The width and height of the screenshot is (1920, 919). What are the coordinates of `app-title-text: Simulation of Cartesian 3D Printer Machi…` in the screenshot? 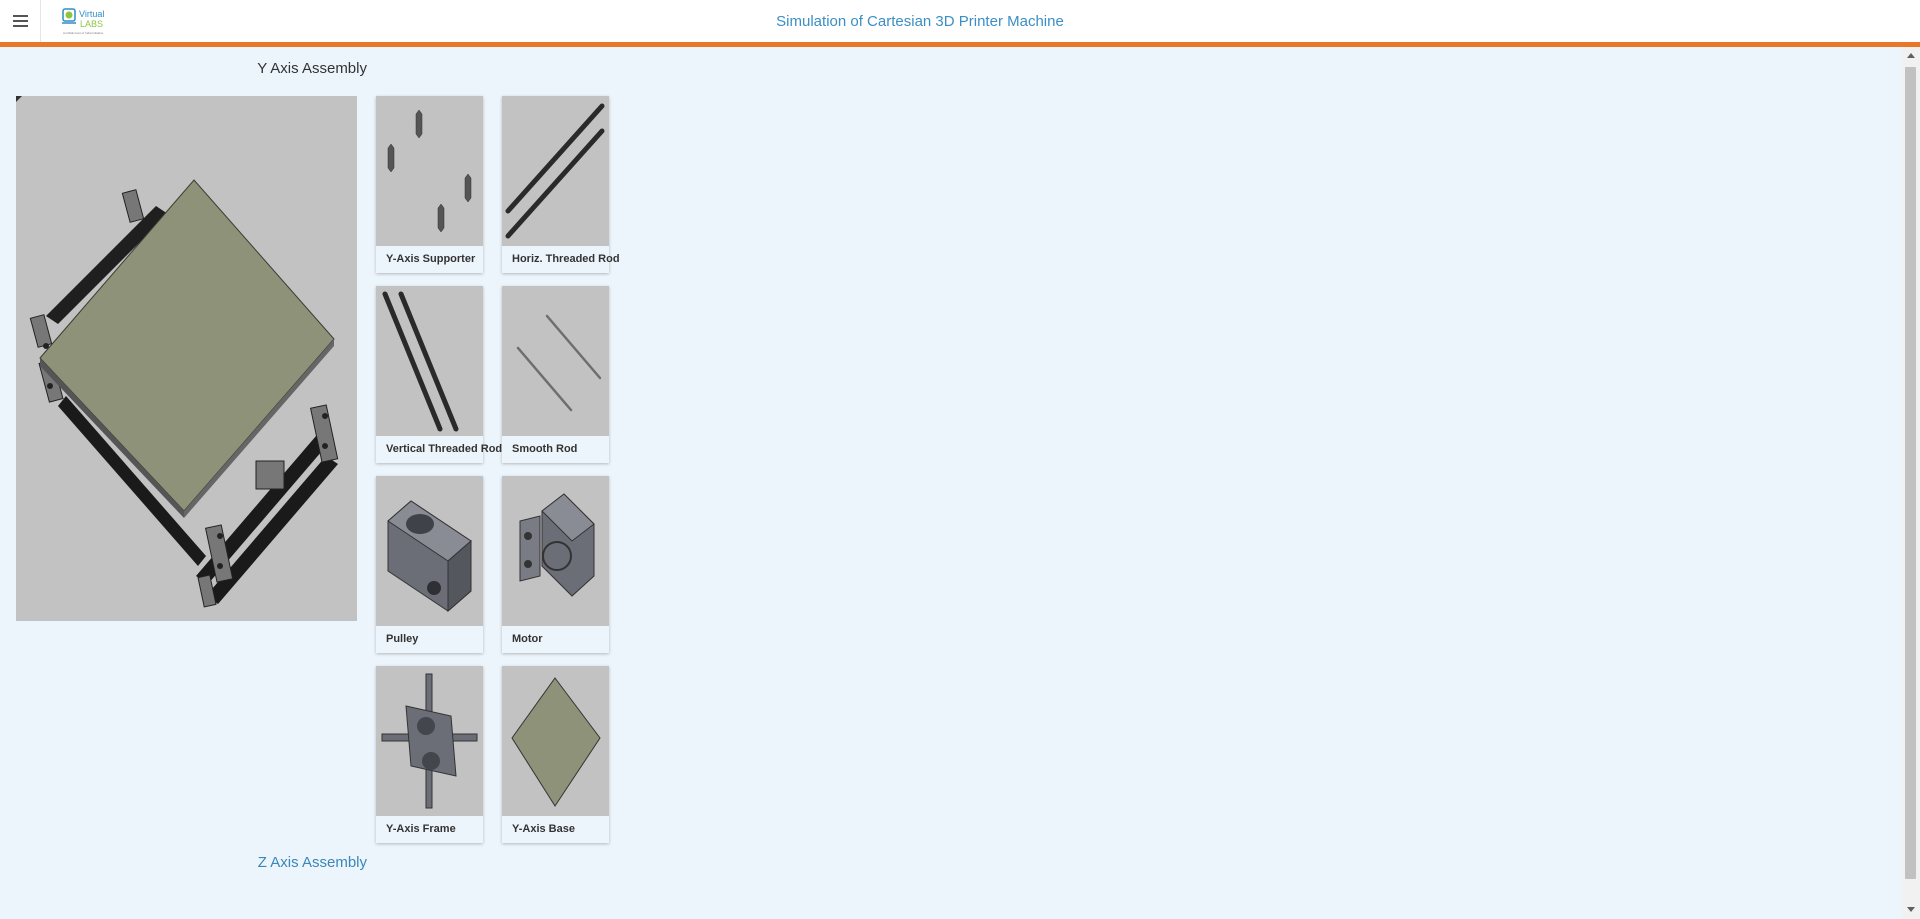 It's located at (920, 21).